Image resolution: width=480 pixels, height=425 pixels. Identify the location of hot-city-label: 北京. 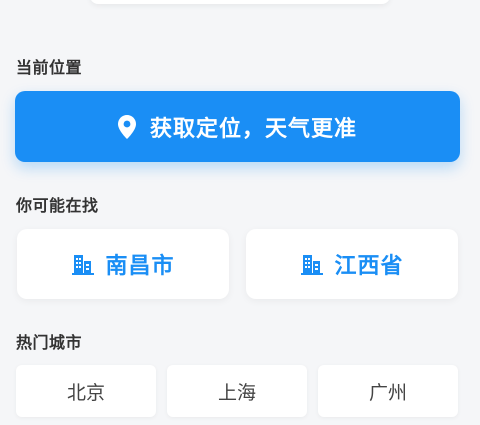
(85, 392).